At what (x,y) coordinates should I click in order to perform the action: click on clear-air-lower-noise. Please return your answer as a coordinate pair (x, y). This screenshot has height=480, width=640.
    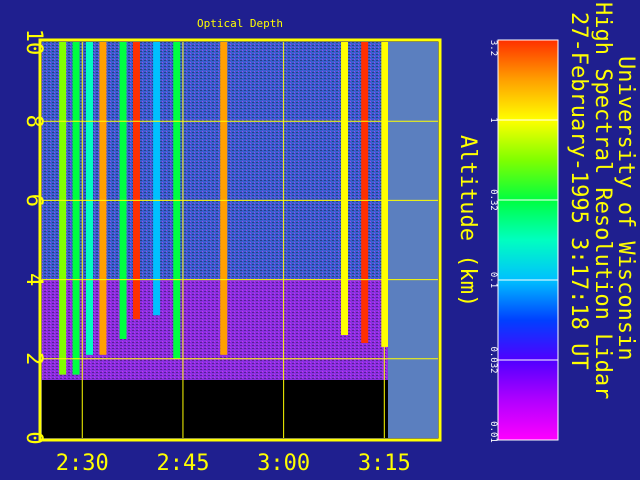
    Looking at the image, I should click on (215, 330).